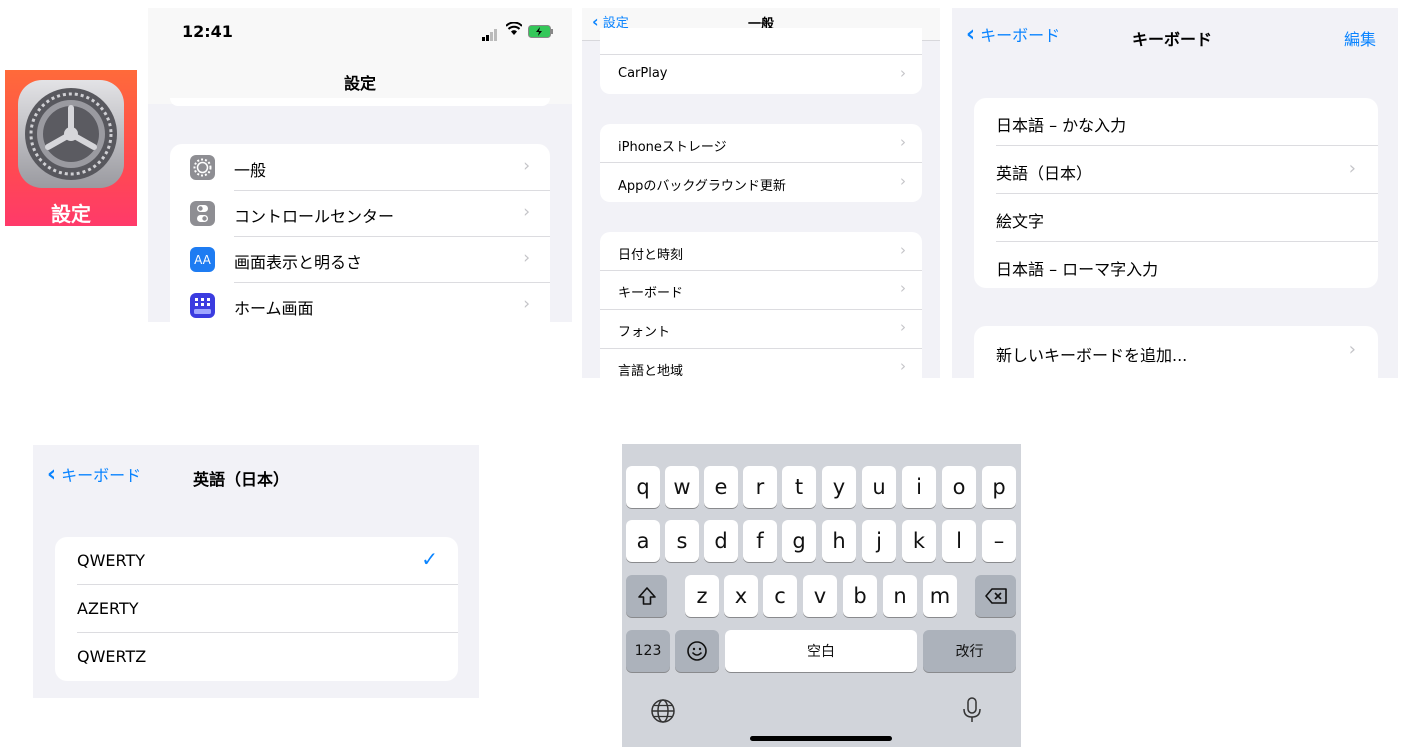 The width and height of the screenshot is (1405, 747). I want to click on key-b: b, so click(860, 596).